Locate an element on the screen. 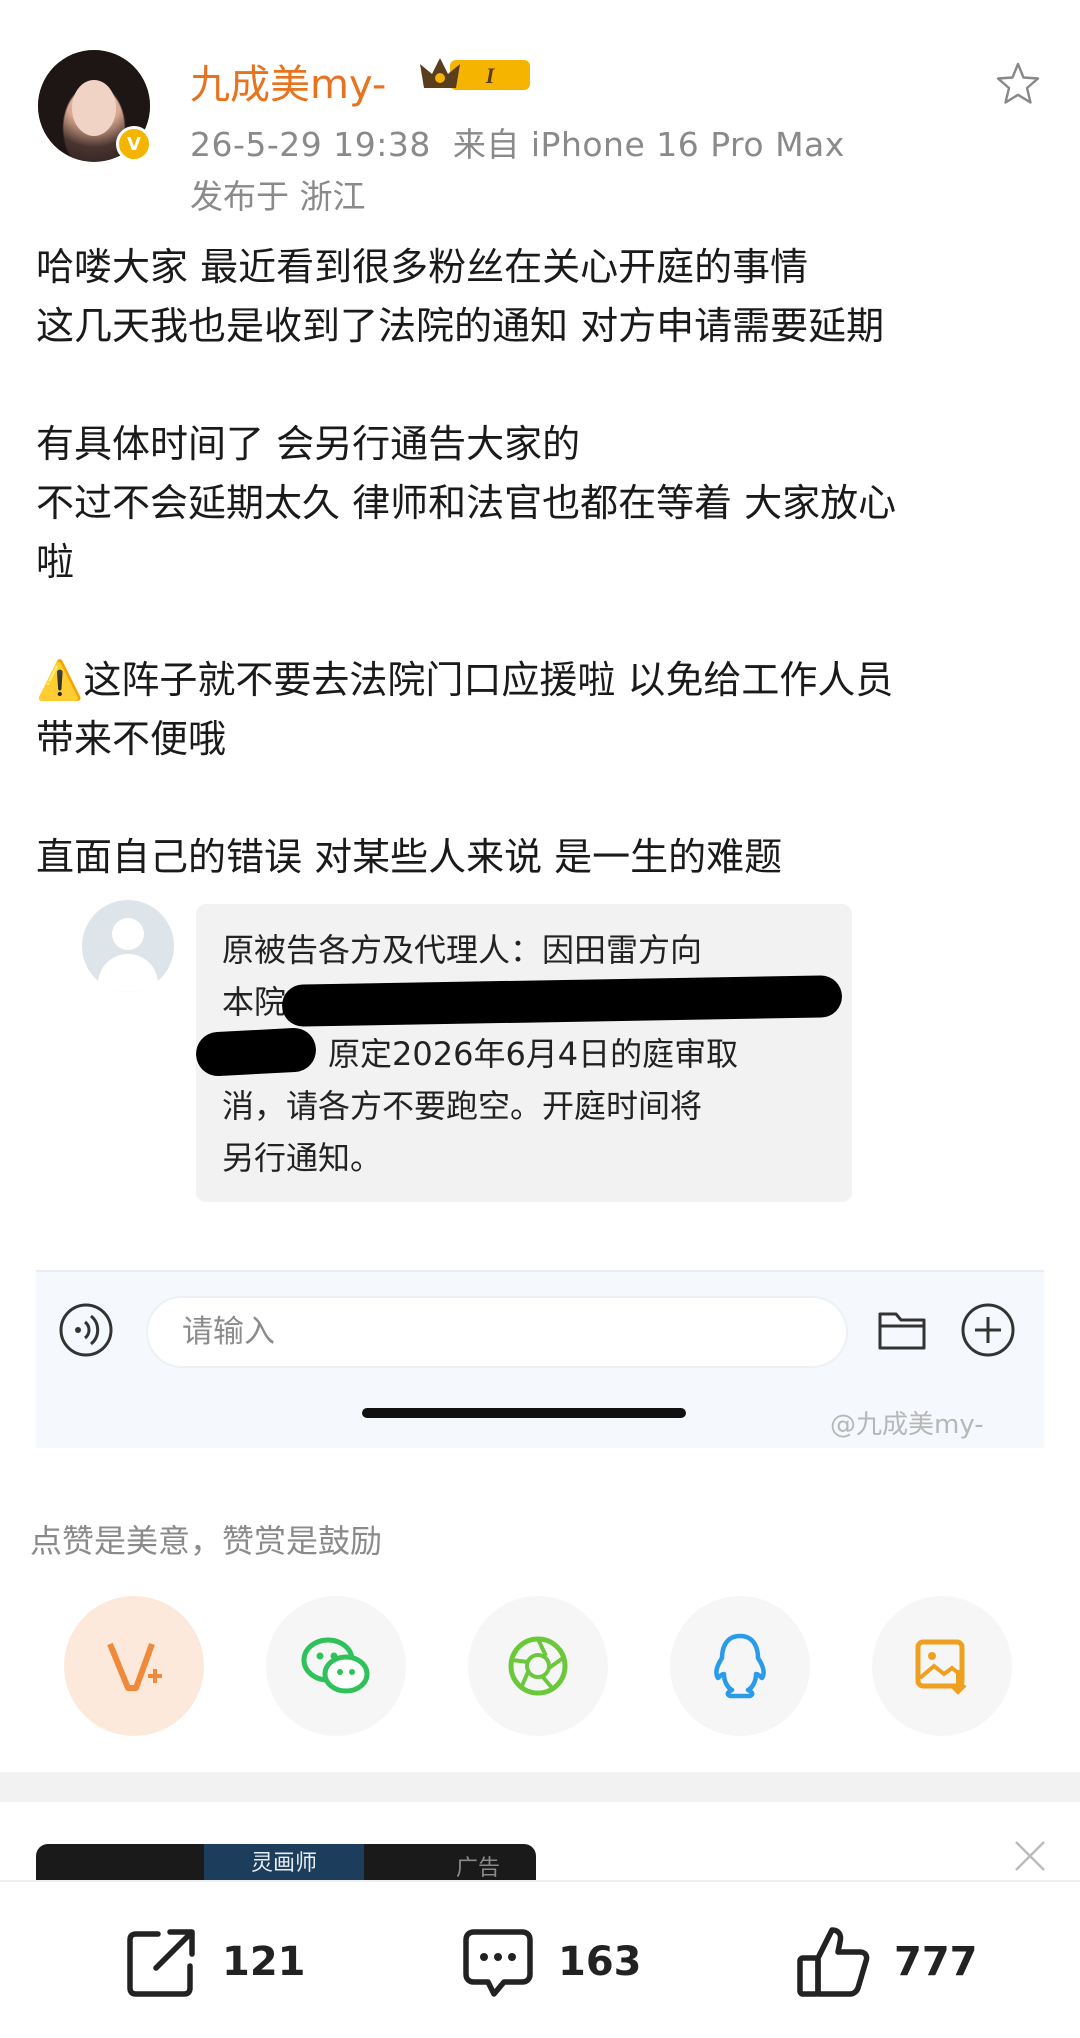 This screenshot has height=2038, width=1080. qq-penguin-icon is located at coordinates (740, 1666).